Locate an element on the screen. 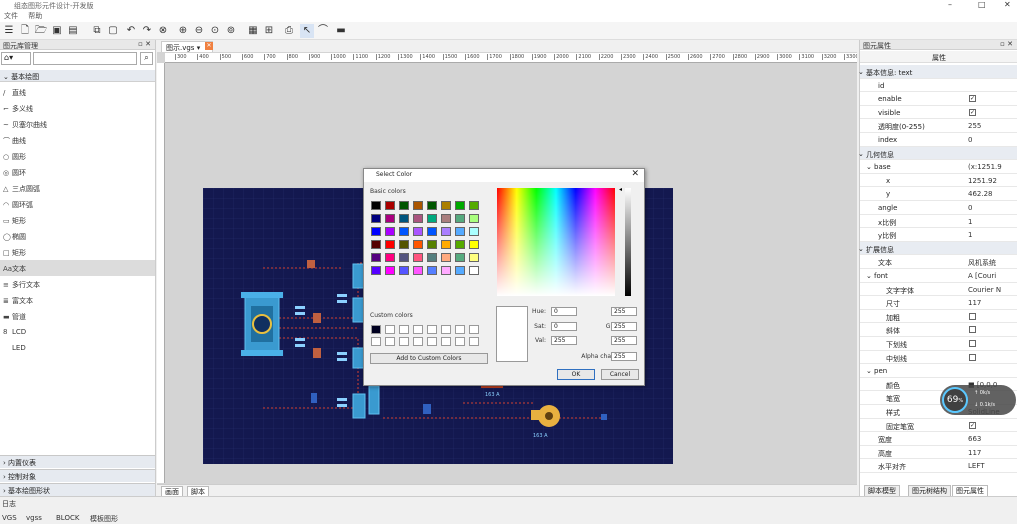 The width and height of the screenshot is (1017, 524). hue-spinbox: 0 is located at coordinates (564, 311).